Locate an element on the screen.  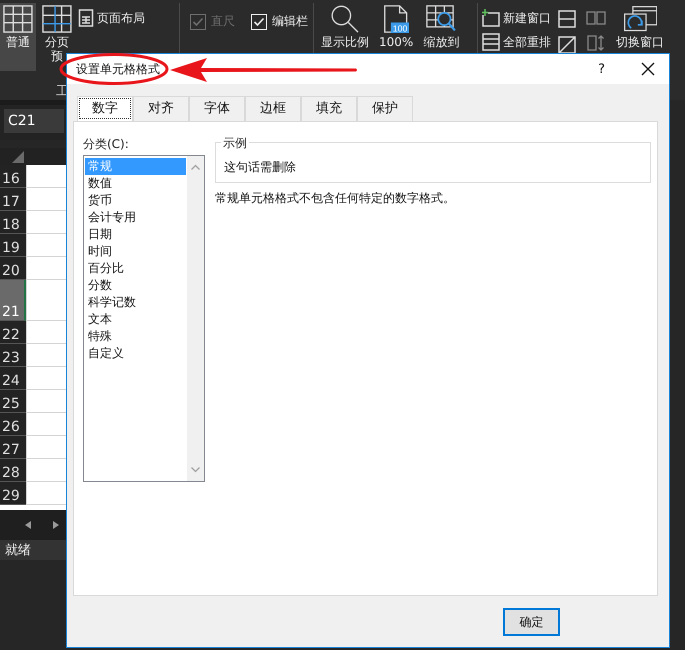
ribbon-button: 页面布局 is located at coordinates (111, 18).